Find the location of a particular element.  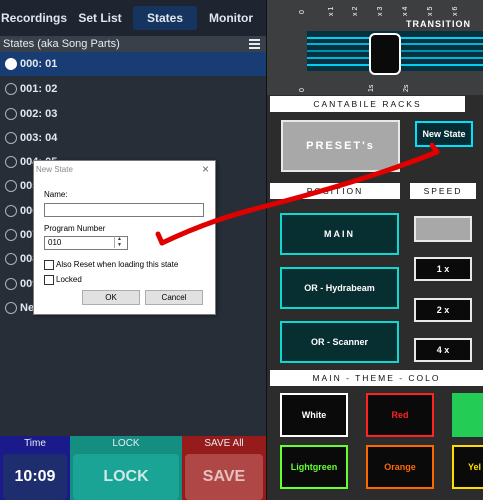

speed-preset-button is located at coordinates (443, 229).